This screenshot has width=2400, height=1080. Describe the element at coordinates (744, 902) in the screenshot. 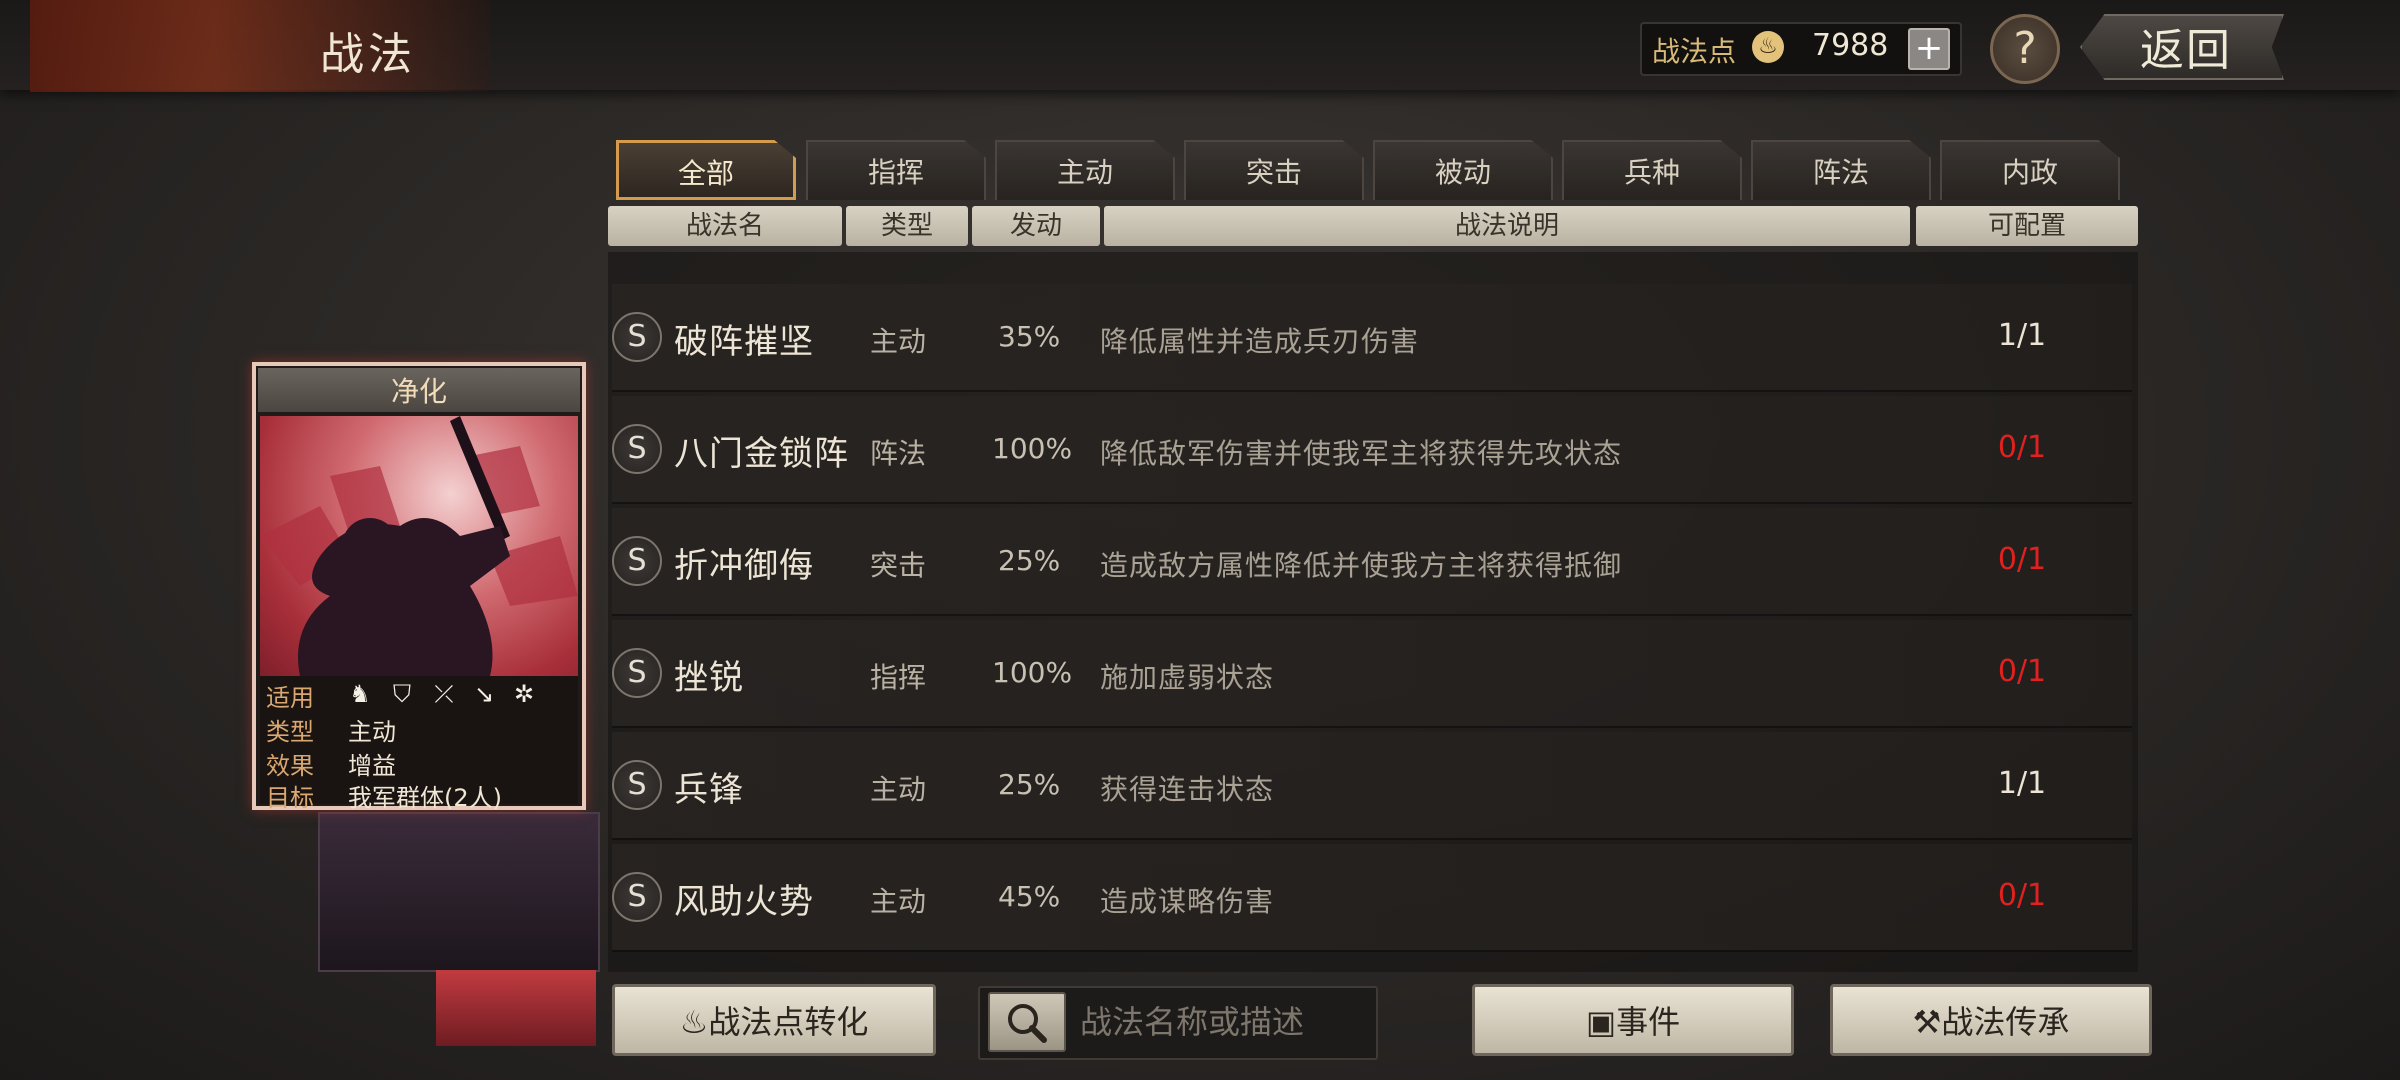

I see `tactic-name: 风助火势` at that location.